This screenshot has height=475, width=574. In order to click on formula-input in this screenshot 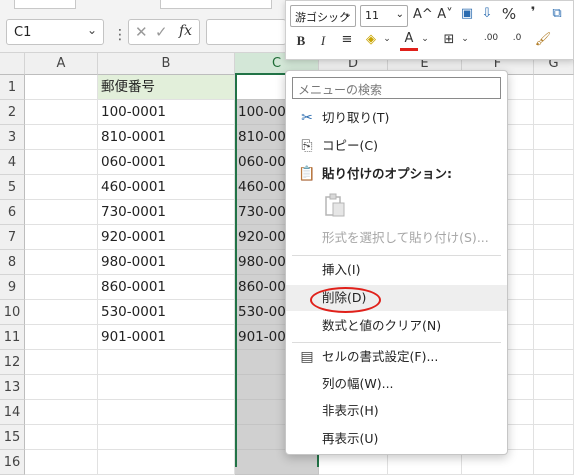, I will do `click(246, 32)`.